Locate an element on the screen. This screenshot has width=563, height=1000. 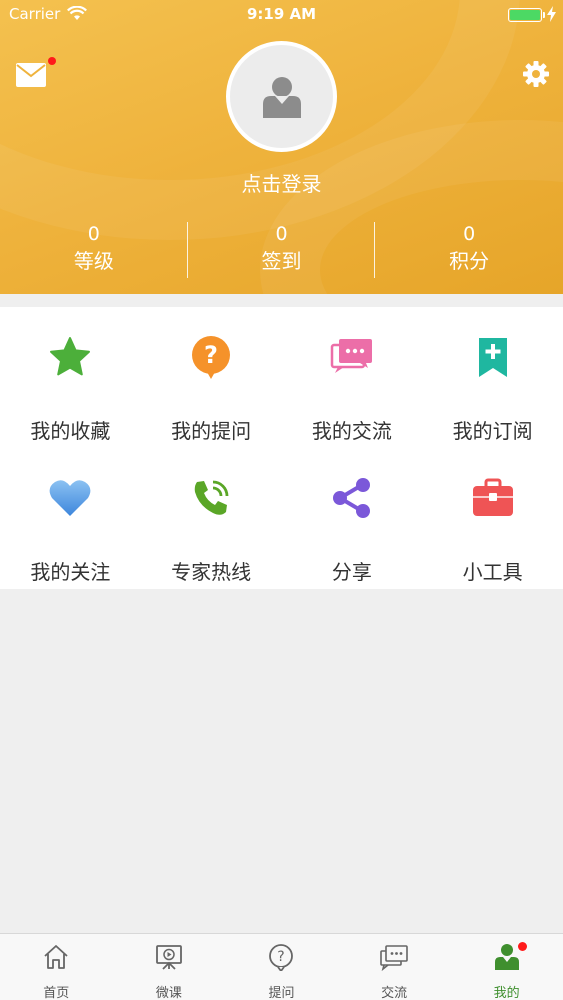
tab-label: 我的 is located at coordinates (506, 993).